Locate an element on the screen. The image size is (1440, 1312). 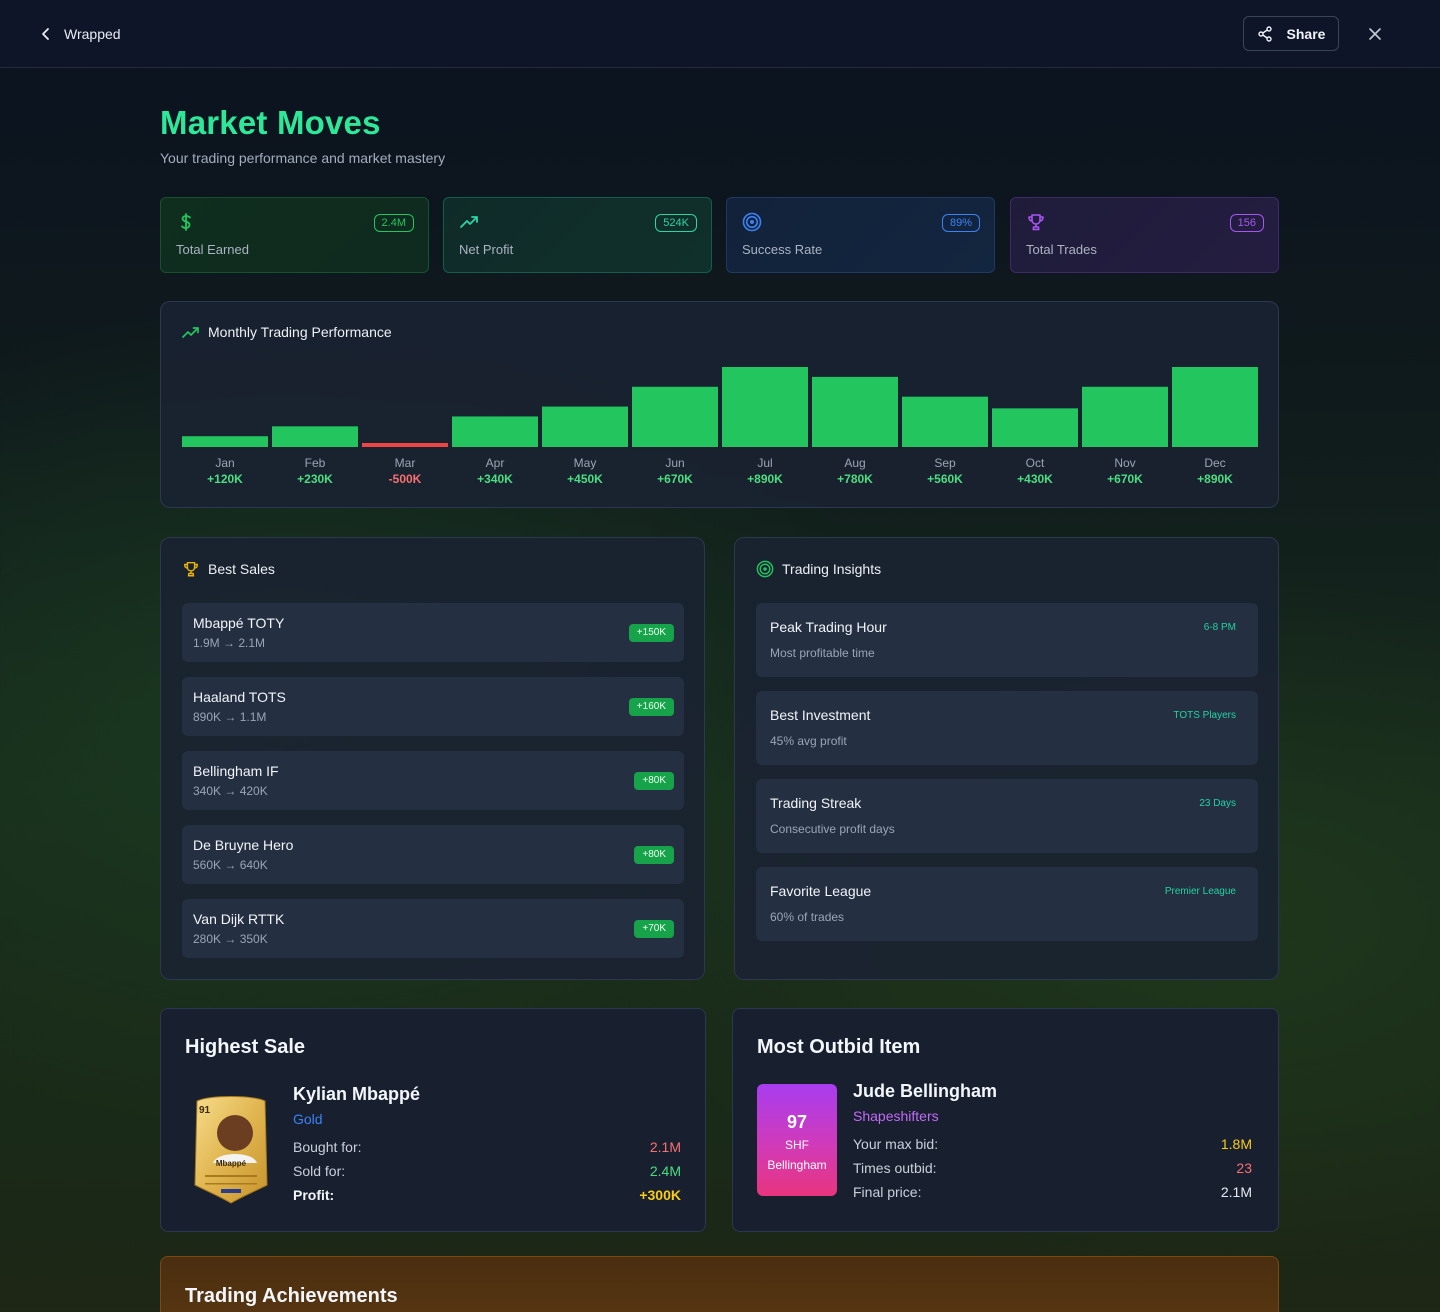
list-item: De Bruyne Hero 560K → 640K +80K is located at coordinates (433, 854).